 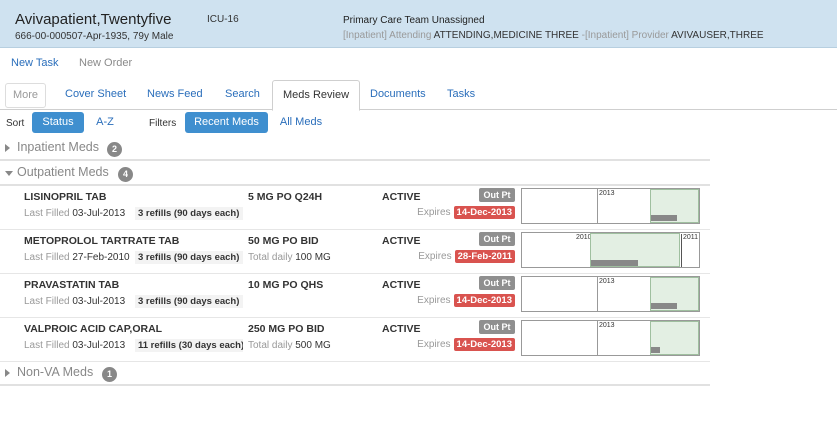 I want to click on expires: Expires 28-Feb-2011, so click(x=448, y=256).